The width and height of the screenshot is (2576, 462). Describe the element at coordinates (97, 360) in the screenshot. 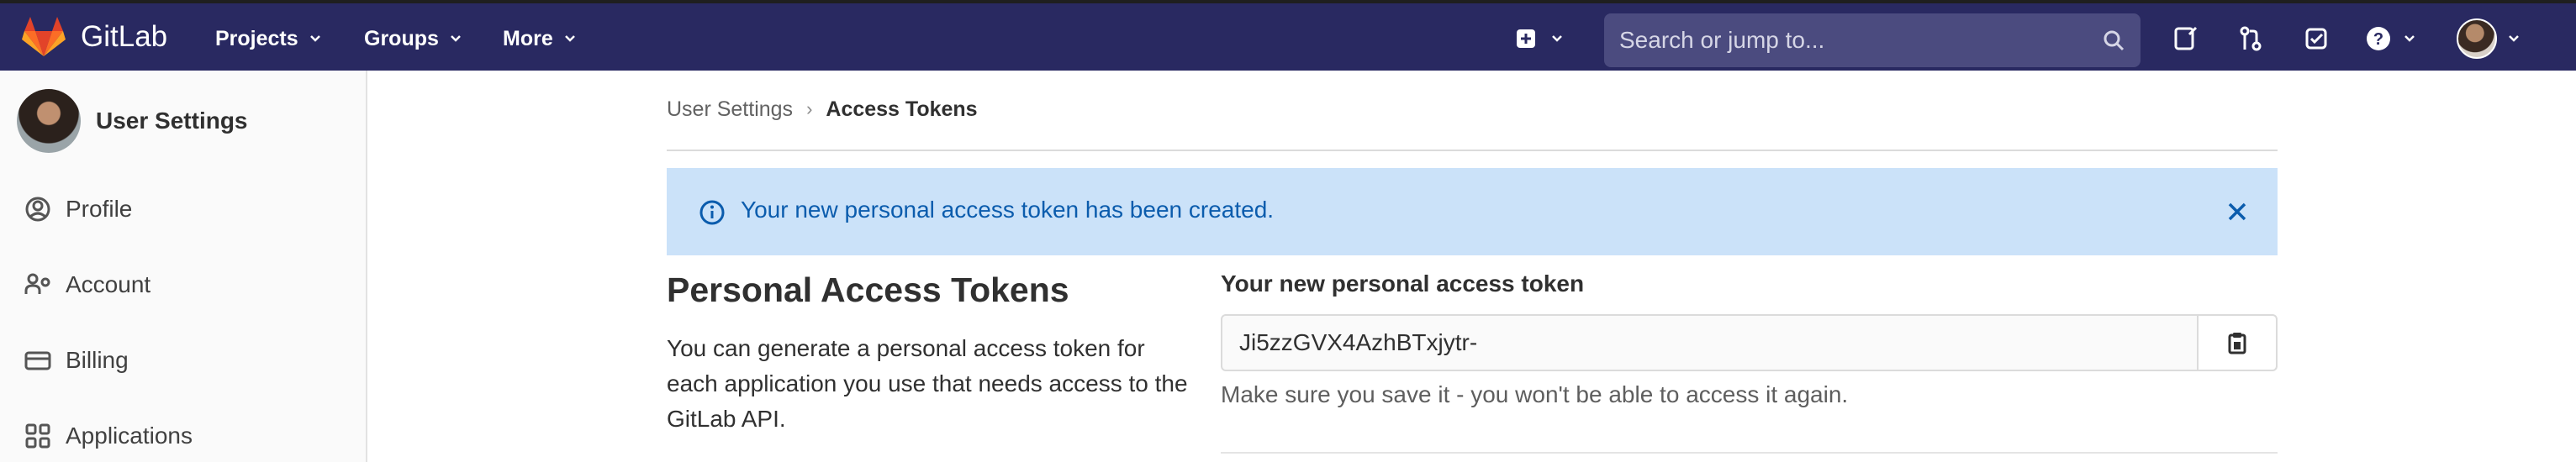

I see `sidebar-item-label: Billing` at that location.